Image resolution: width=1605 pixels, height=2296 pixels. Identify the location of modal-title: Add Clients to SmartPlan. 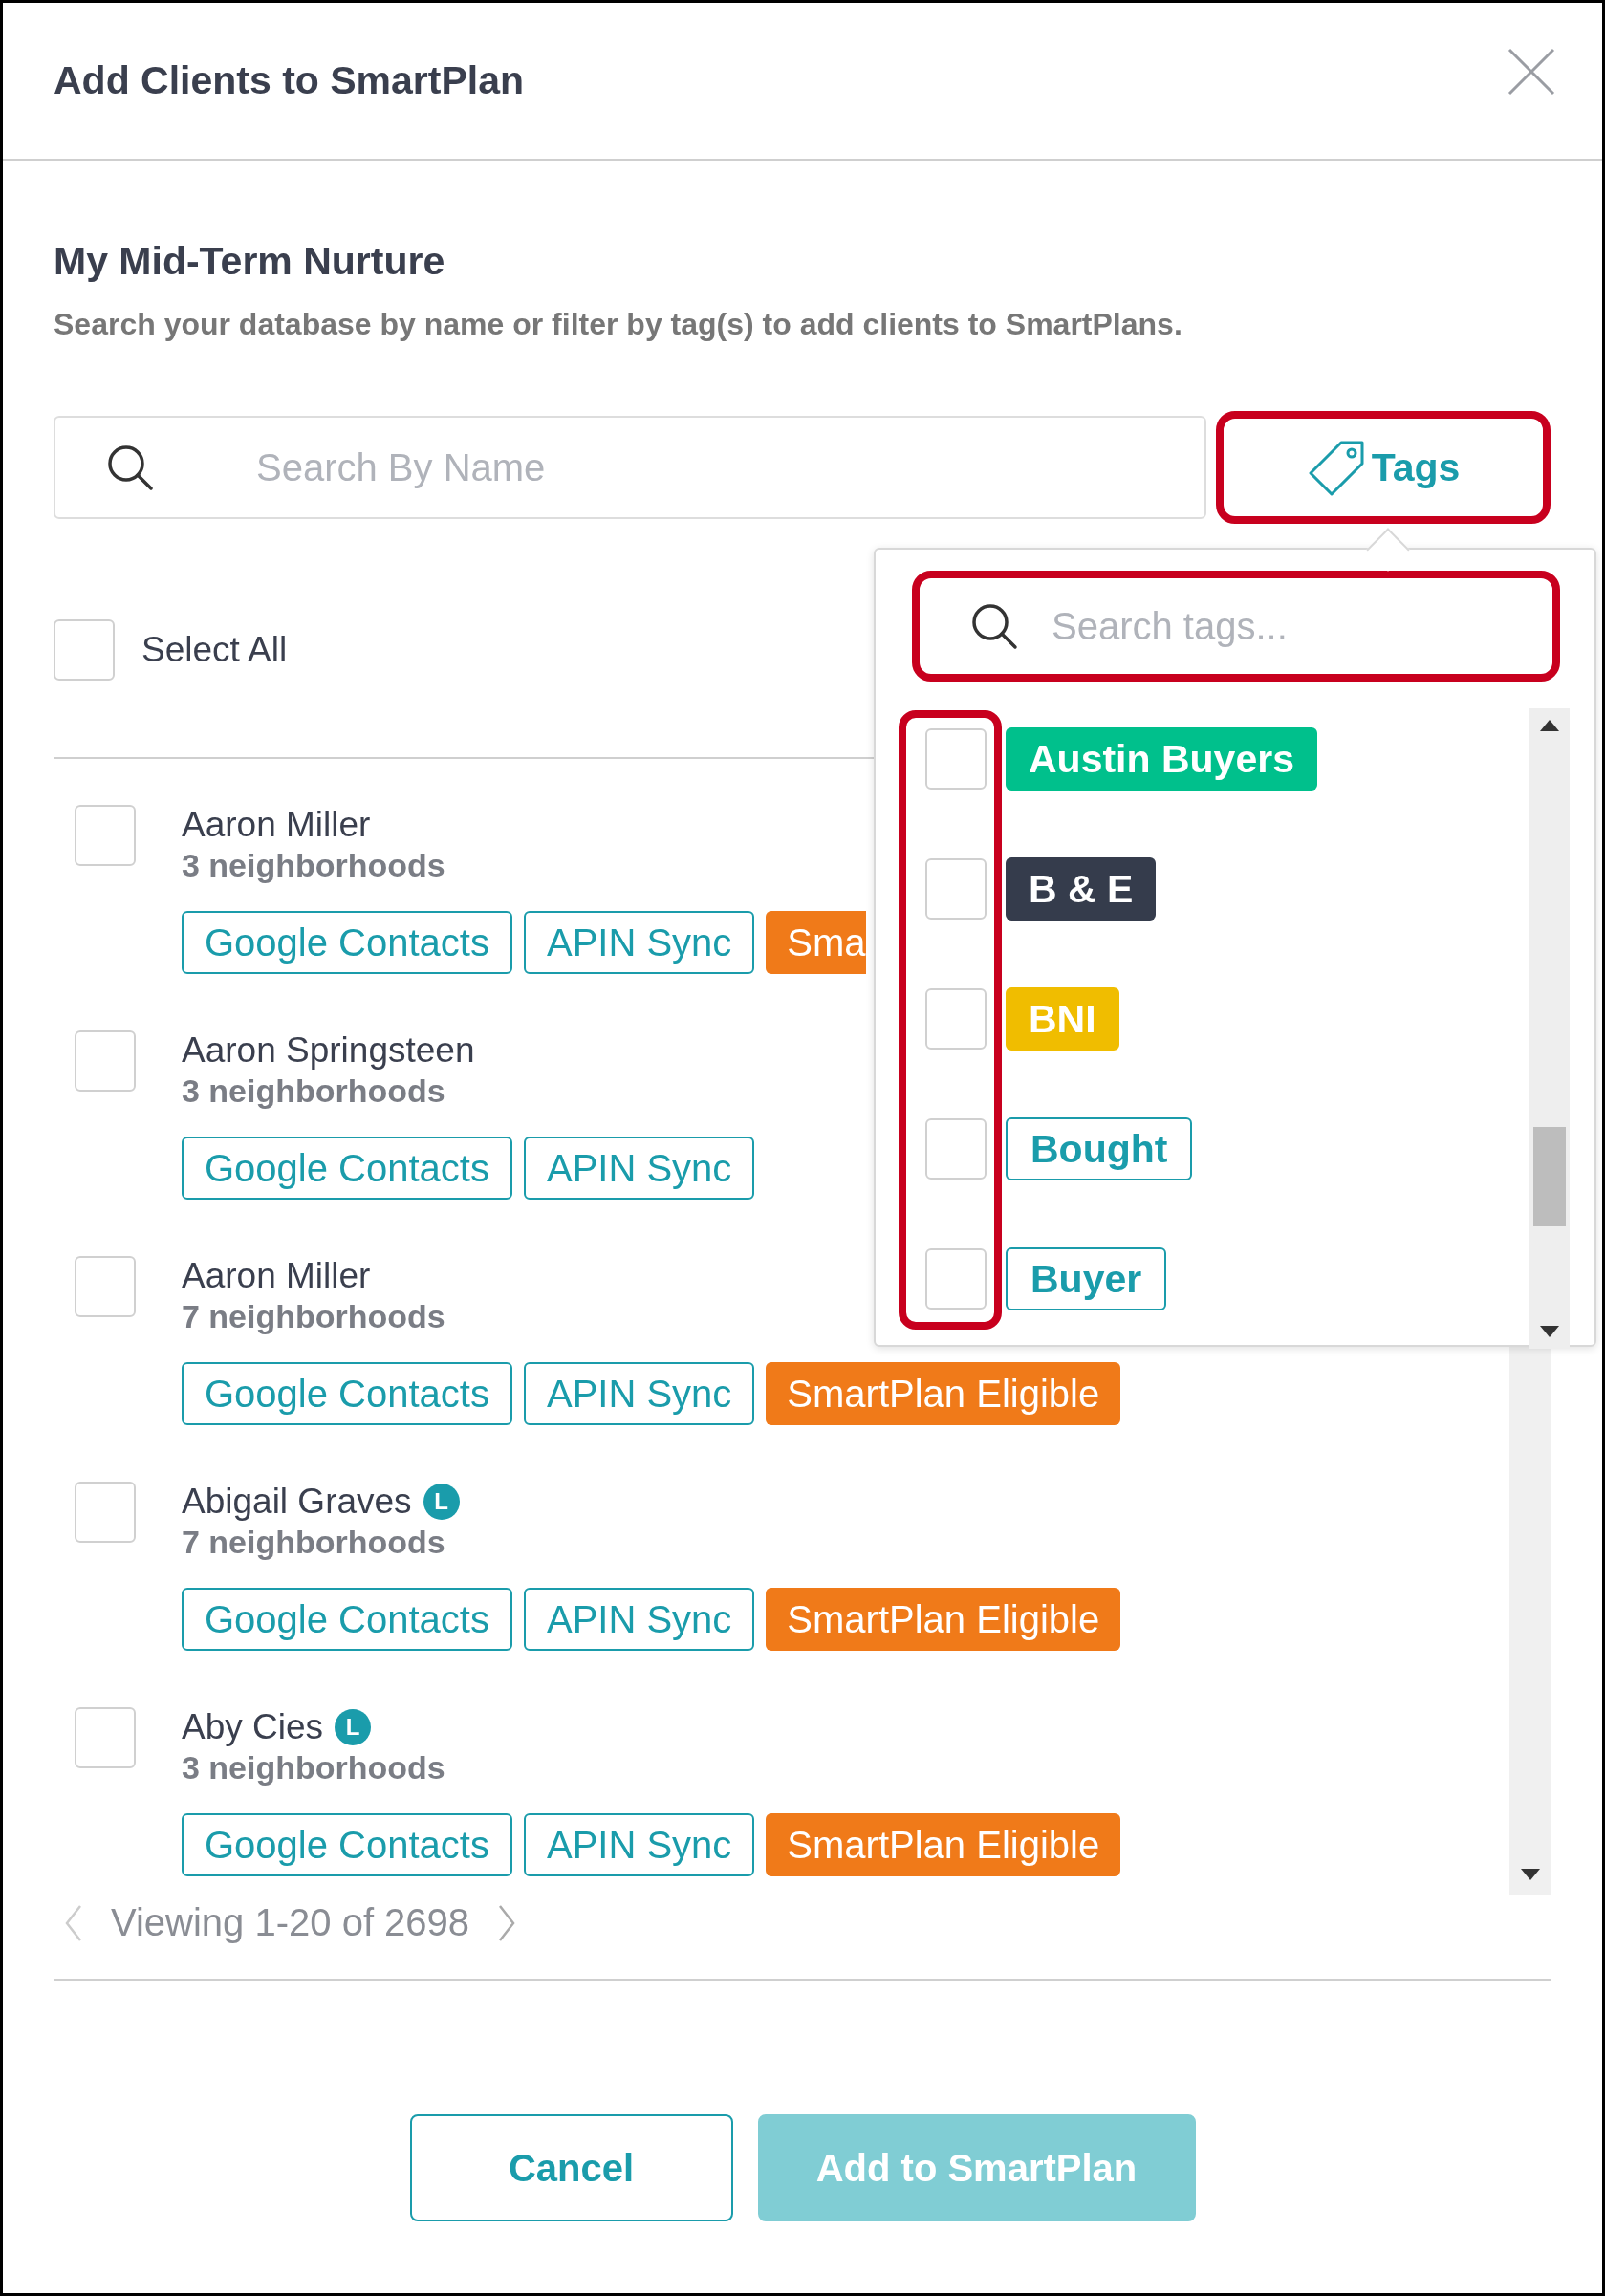
(289, 80).